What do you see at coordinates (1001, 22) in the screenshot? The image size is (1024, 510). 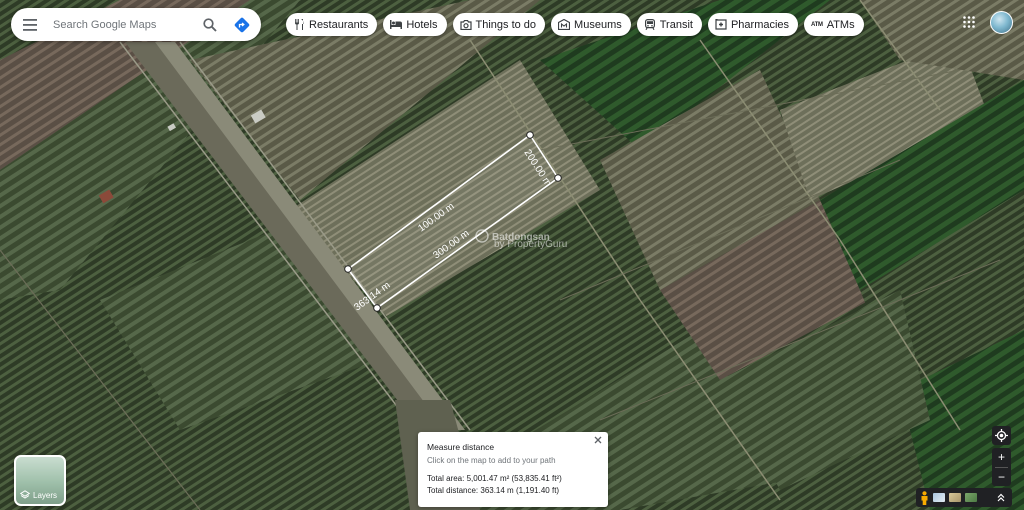 I see `account-avatar` at bounding box center [1001, 22].